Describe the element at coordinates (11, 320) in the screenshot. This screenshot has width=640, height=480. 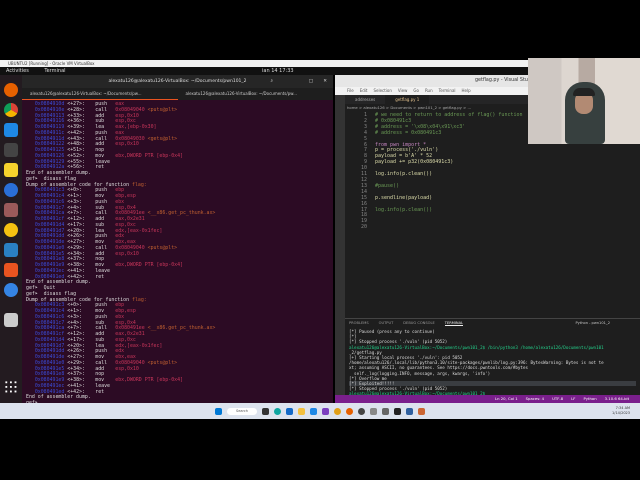
I see `trash-icon` at that location.